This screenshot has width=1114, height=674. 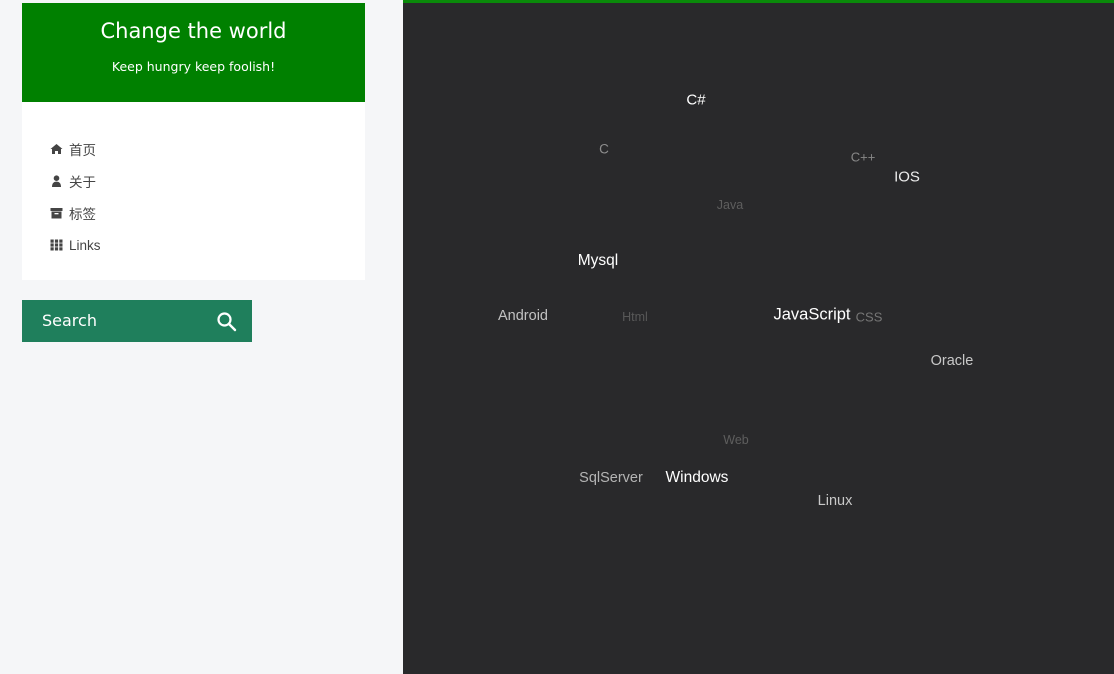 What do you see at coordinates (193, 66) in the screenshot?
I see `site-subtitle: Keep hungry keep foolish!` at bounding box center [193, 66].